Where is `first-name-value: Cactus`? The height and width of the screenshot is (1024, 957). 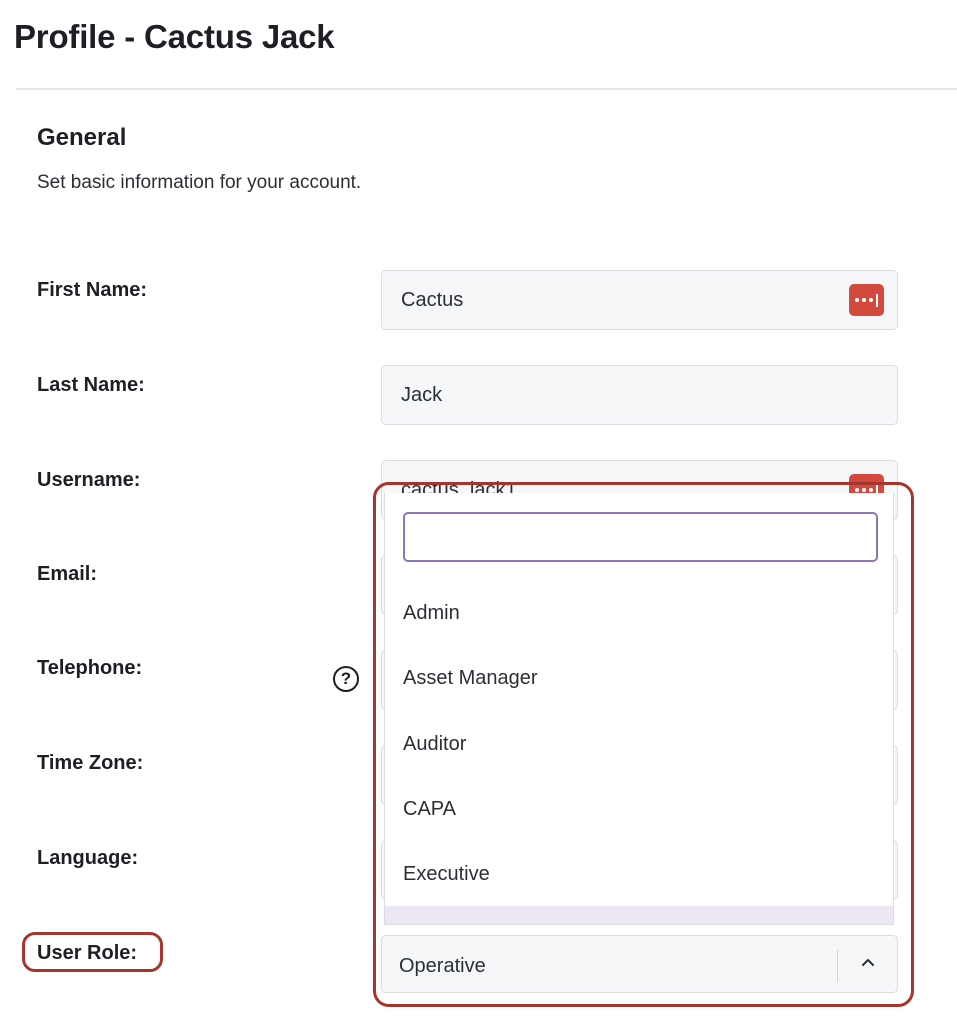 first-name-value: Cactus is located at coordinates (432, 300).